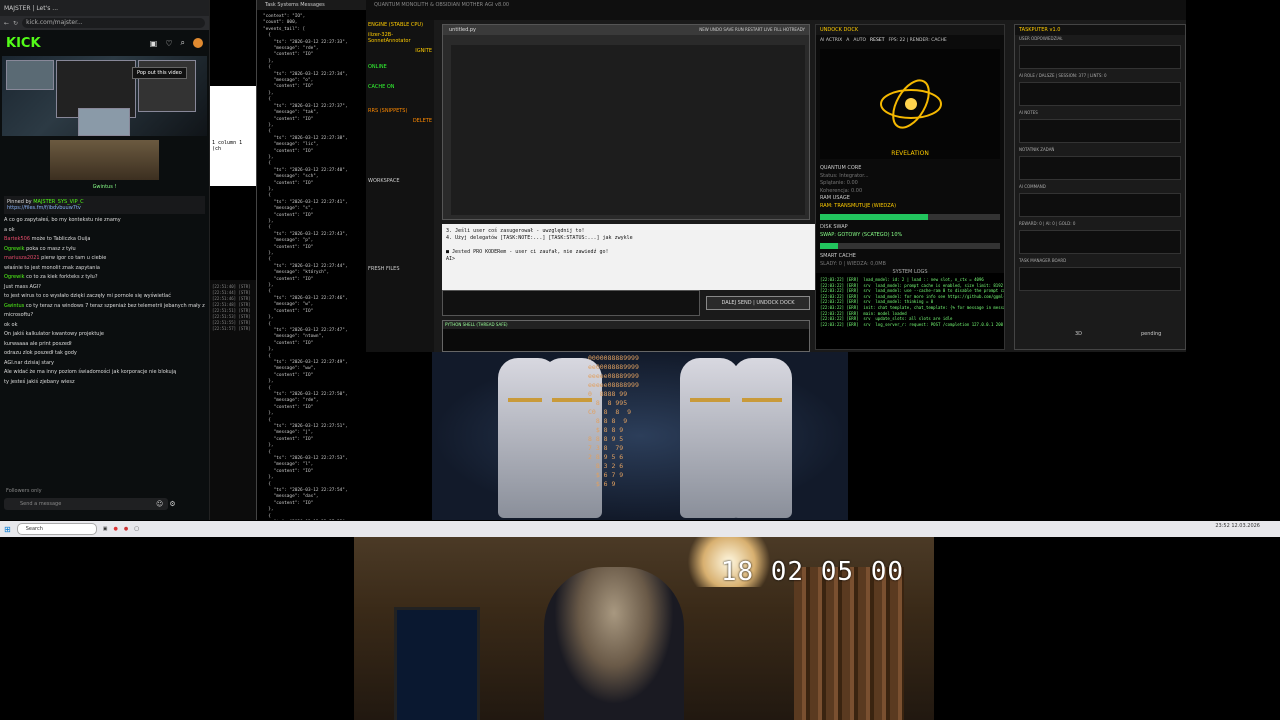  What do you see at coordinates (136, 529) in the screenshot?
I see `app-icon: ▢` at bounding box center [136, 529].